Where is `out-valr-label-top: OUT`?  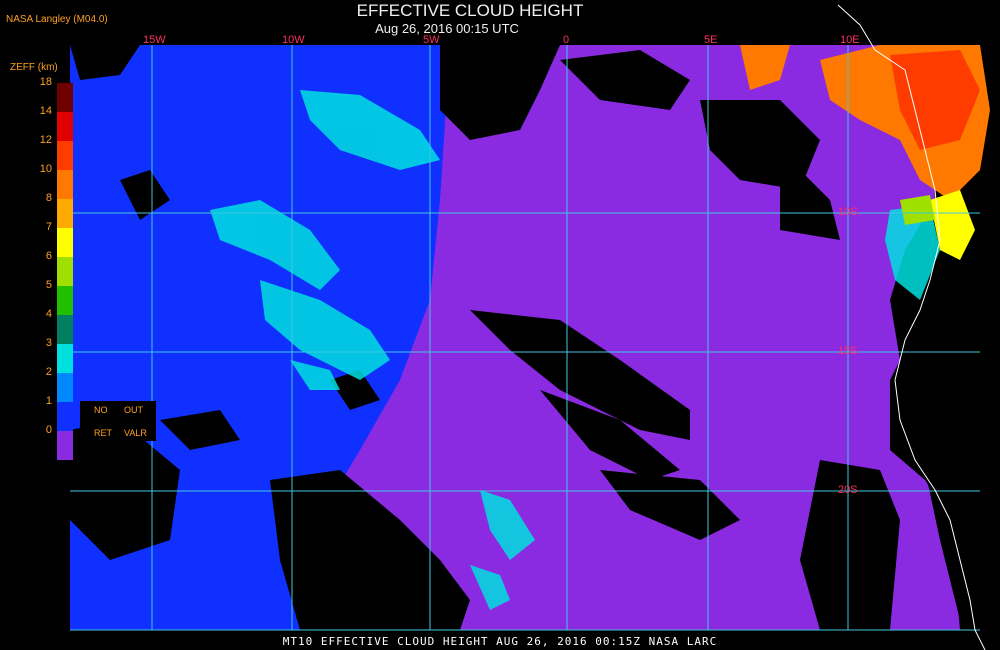
out-valr-label-top: OUT is located at coordinates (133, 410).